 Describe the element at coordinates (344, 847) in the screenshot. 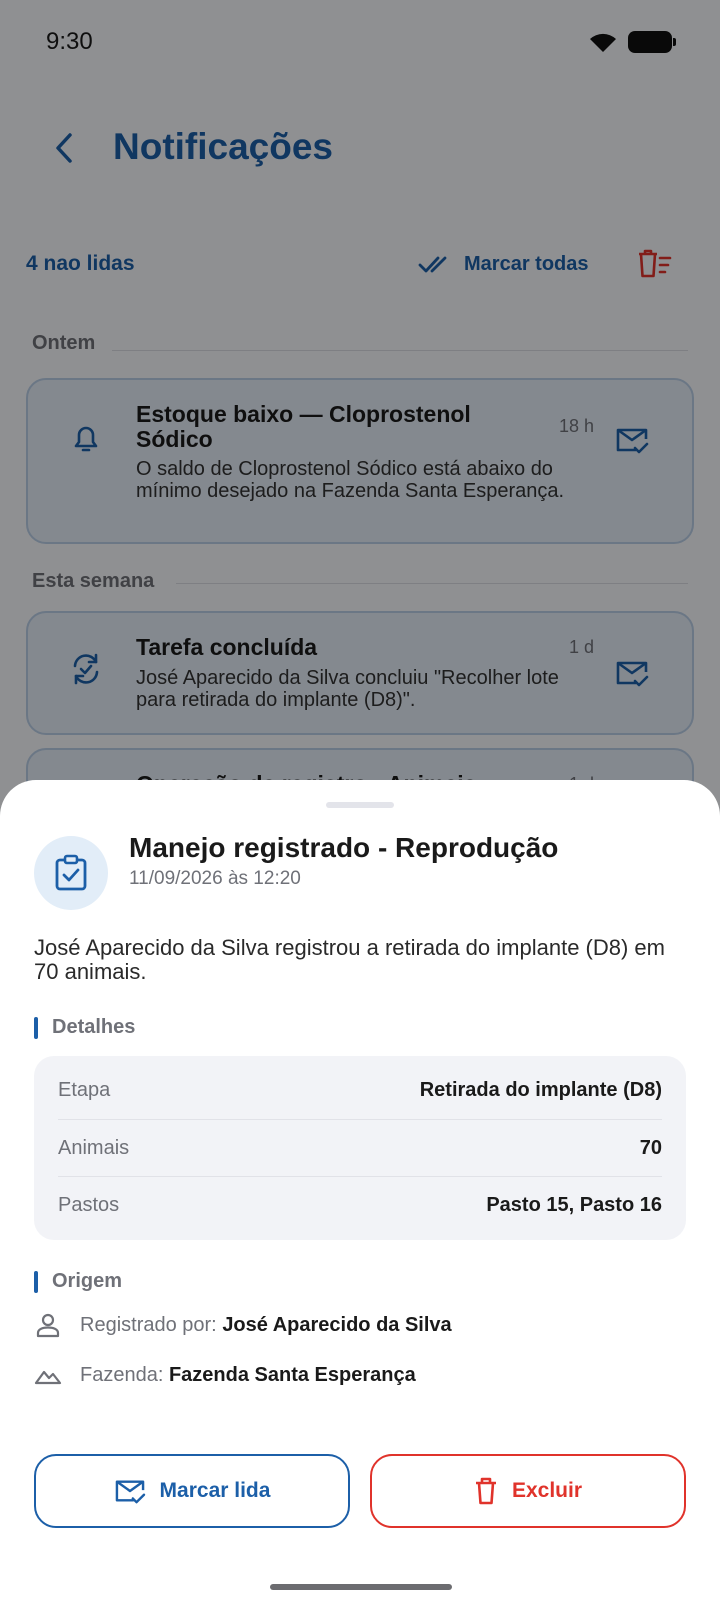

I see `sheet-title: Manejo registrado - Reprodução` at that location.